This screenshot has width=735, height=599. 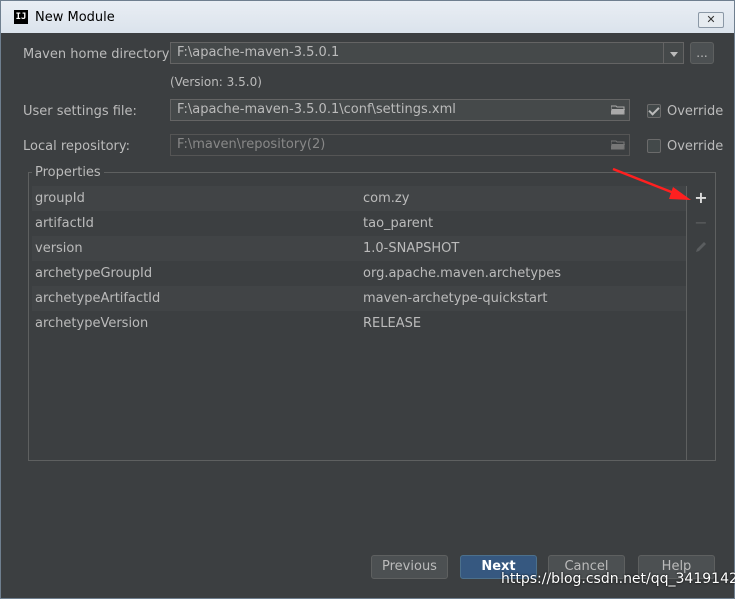 I want to click on annotation-arrow-icon, so click(x=651, y=183).